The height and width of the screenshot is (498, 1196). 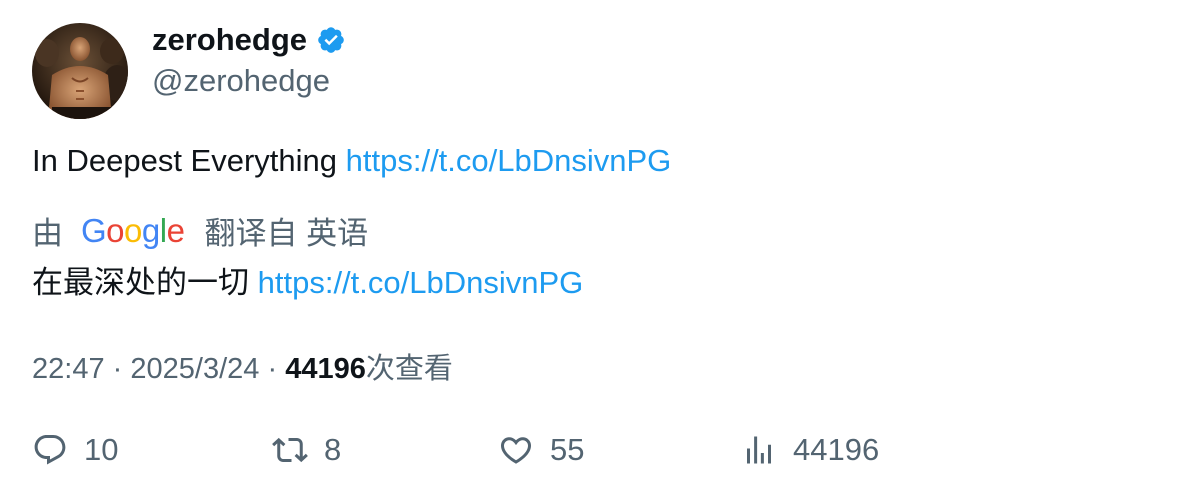 I want to click on tweet-body: In Deepest Everything, so click(x=185, y=160).